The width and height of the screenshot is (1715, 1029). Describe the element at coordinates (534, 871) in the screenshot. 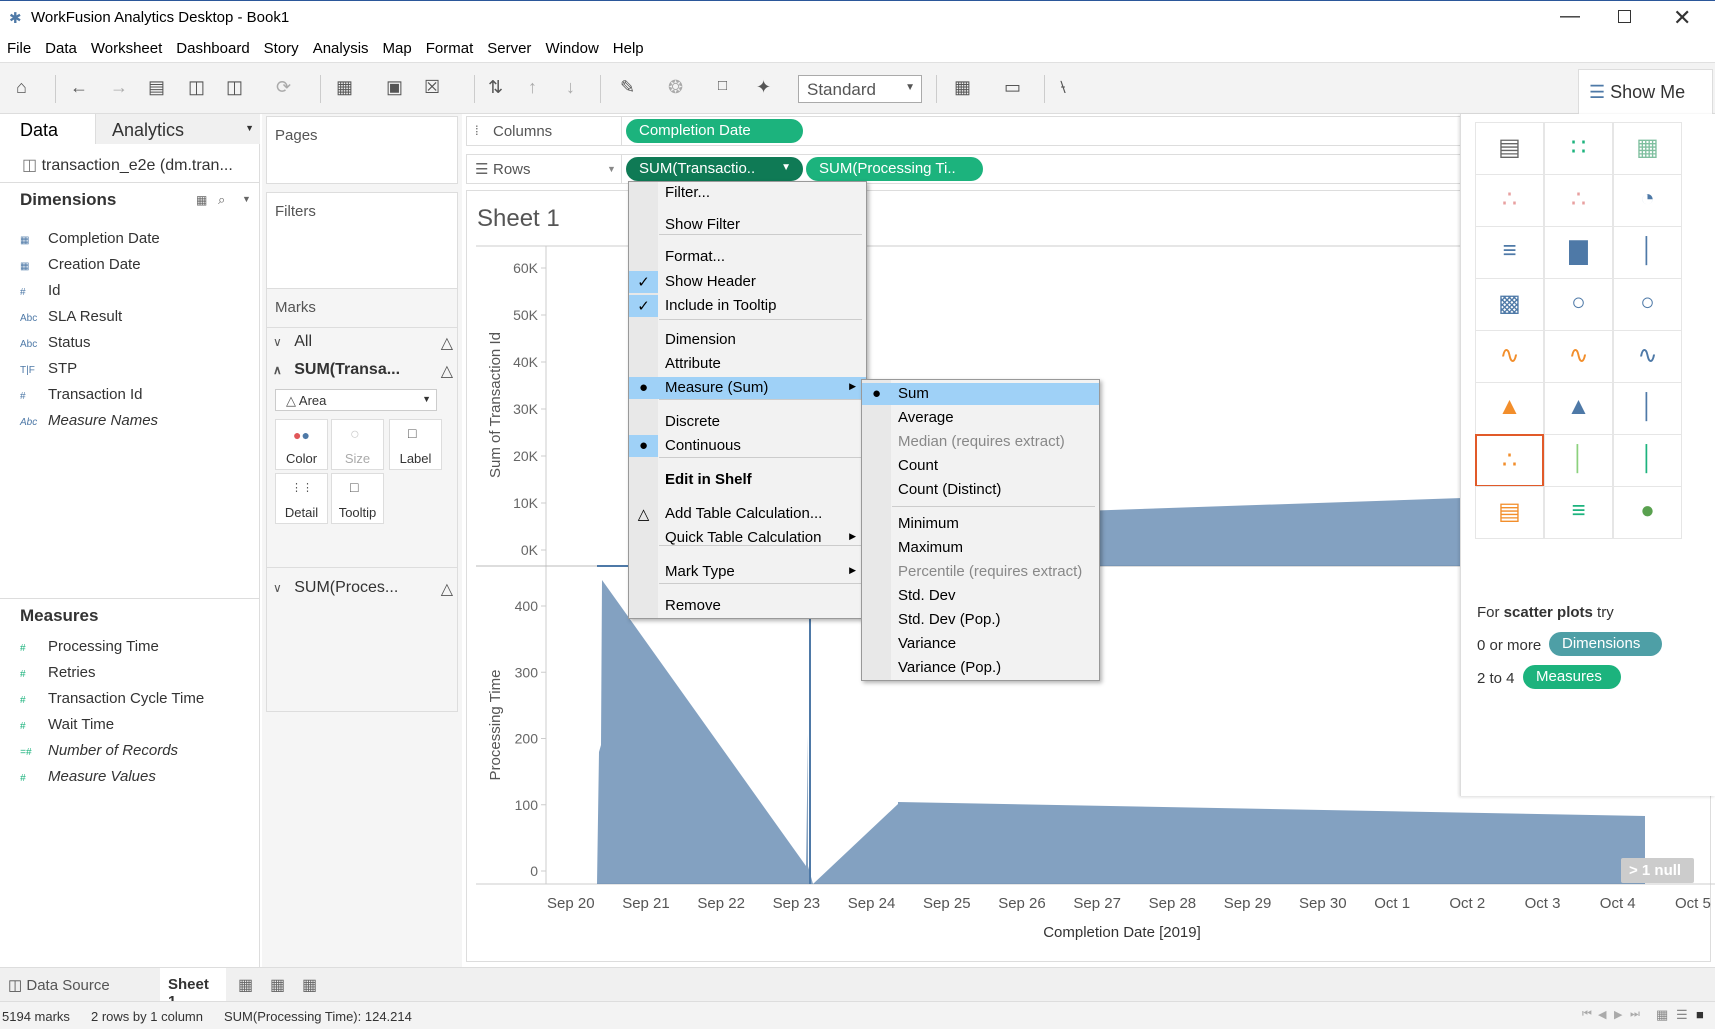

I see `y-tick-label: 0` at that location.